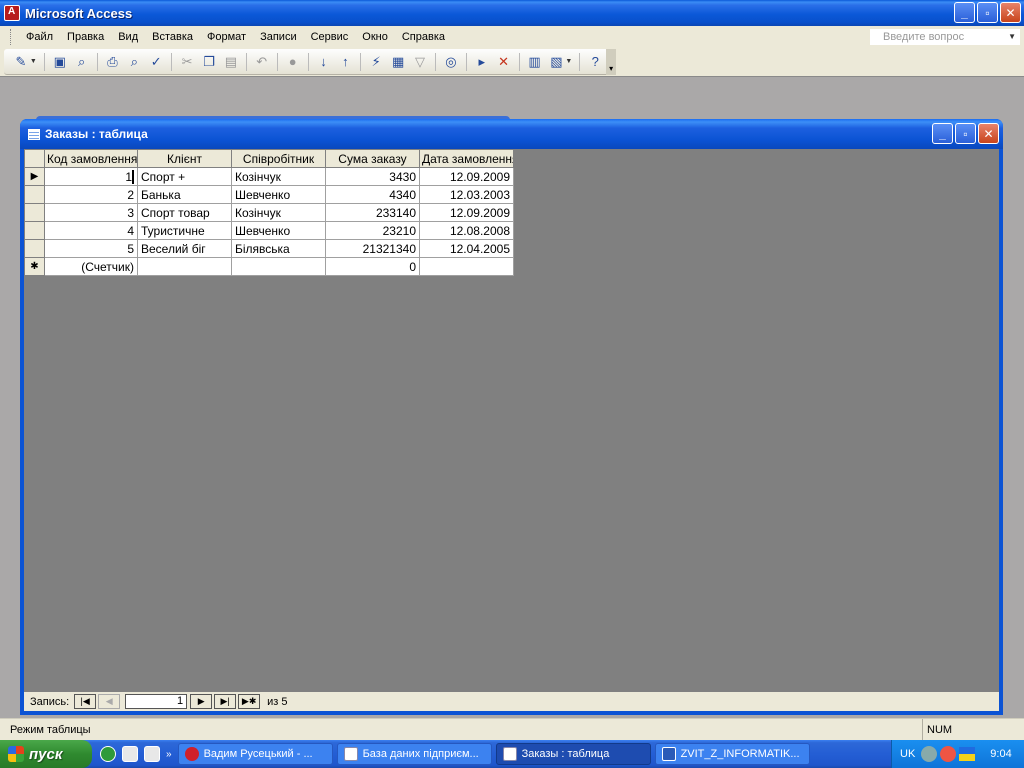 The image size is (1024, 768). What do you see at coordinates (34, 134) in the screenshot?
I see `table-icon` at bounding box center [34, 134].